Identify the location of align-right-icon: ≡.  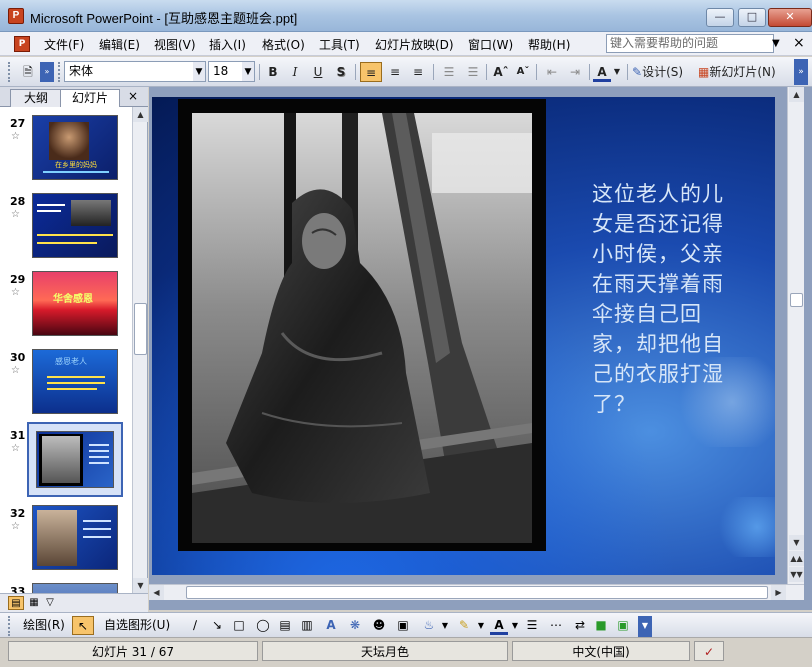
(418, 72).